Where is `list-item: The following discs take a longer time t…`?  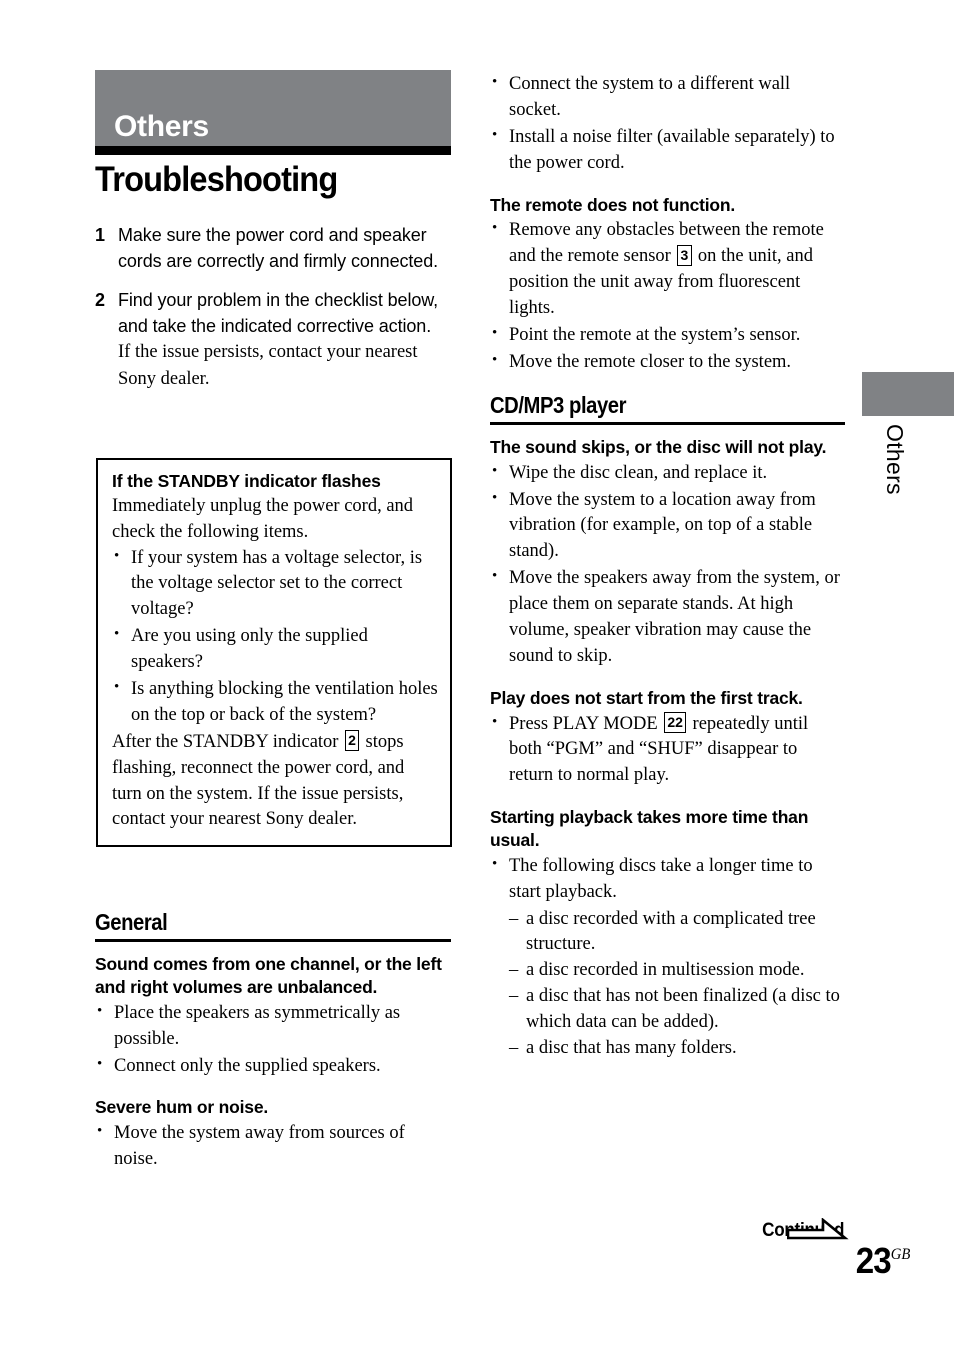
list-item: The following discs take a longer time t… is located at coordinates (667, 879).